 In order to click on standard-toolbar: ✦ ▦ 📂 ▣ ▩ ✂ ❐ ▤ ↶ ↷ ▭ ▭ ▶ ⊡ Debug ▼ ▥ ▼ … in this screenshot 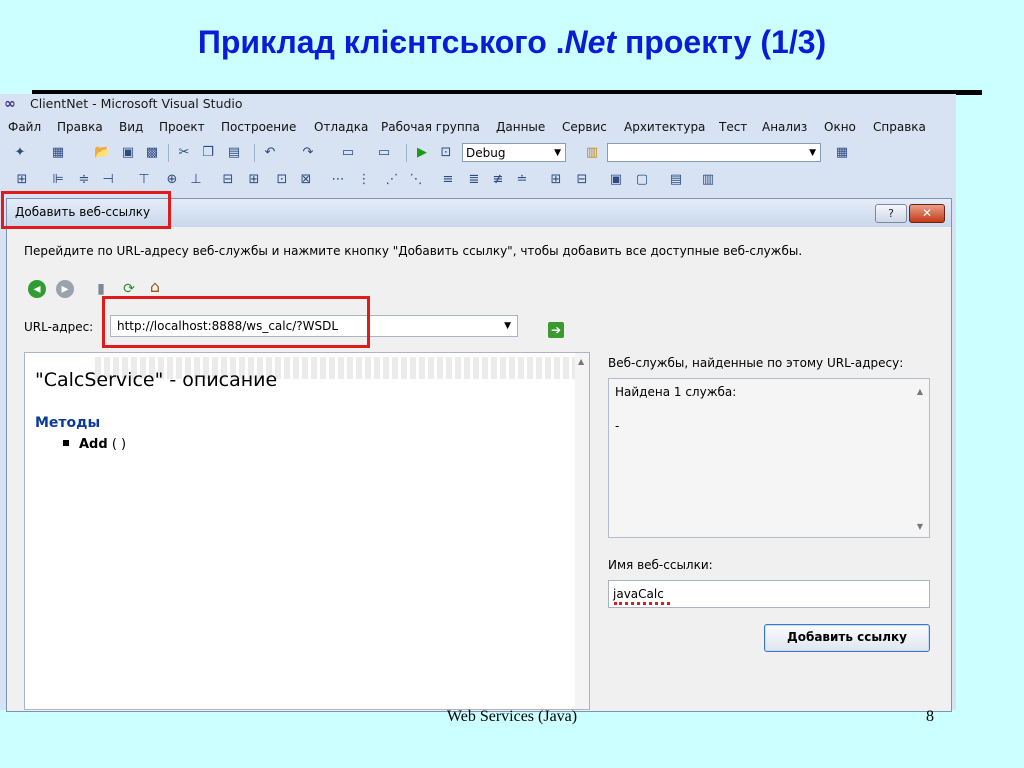, I will do `click(478, 153)`.